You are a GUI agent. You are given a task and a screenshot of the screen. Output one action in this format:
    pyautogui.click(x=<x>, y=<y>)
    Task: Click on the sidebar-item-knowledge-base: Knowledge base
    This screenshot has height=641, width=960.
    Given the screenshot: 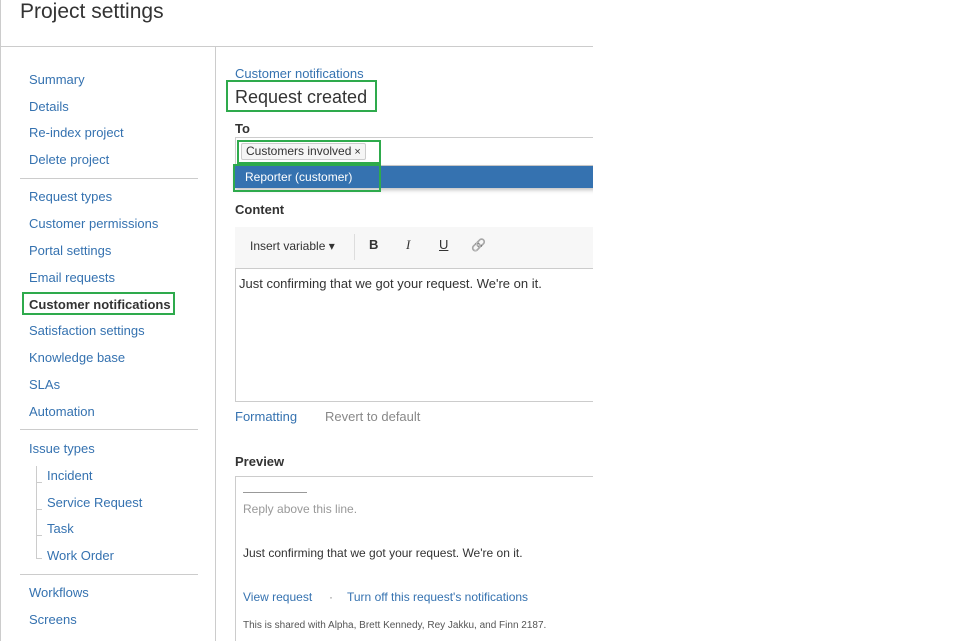 What is the action you would take?
    pyautogui.click(x=77, y=357)
    